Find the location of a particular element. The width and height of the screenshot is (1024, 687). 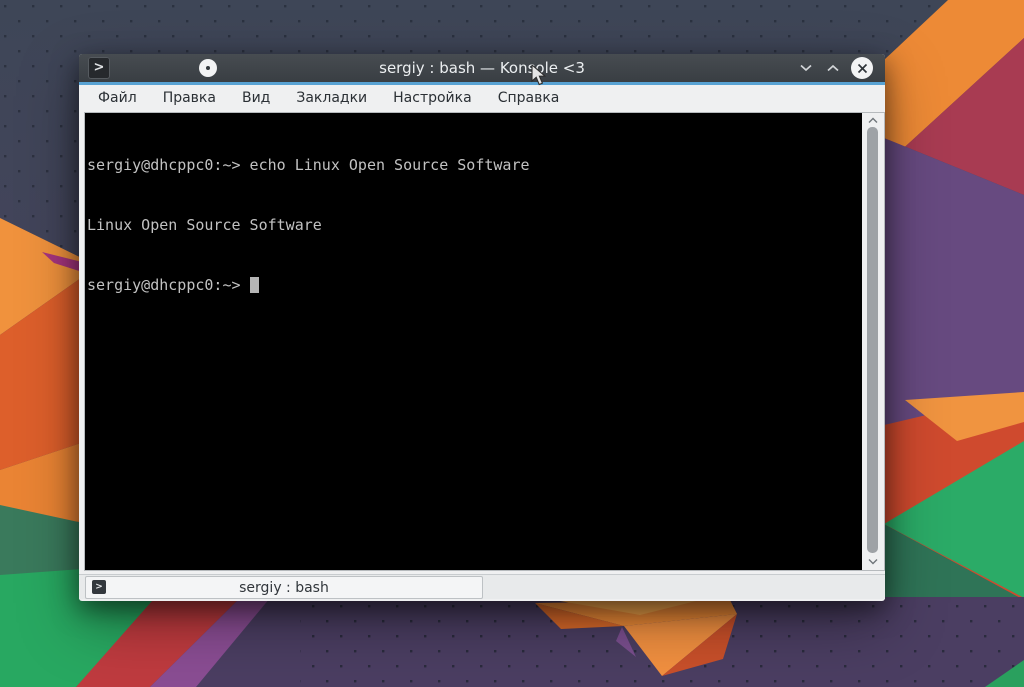

menu-item-view: Вид is located at coordinates (256, 98).